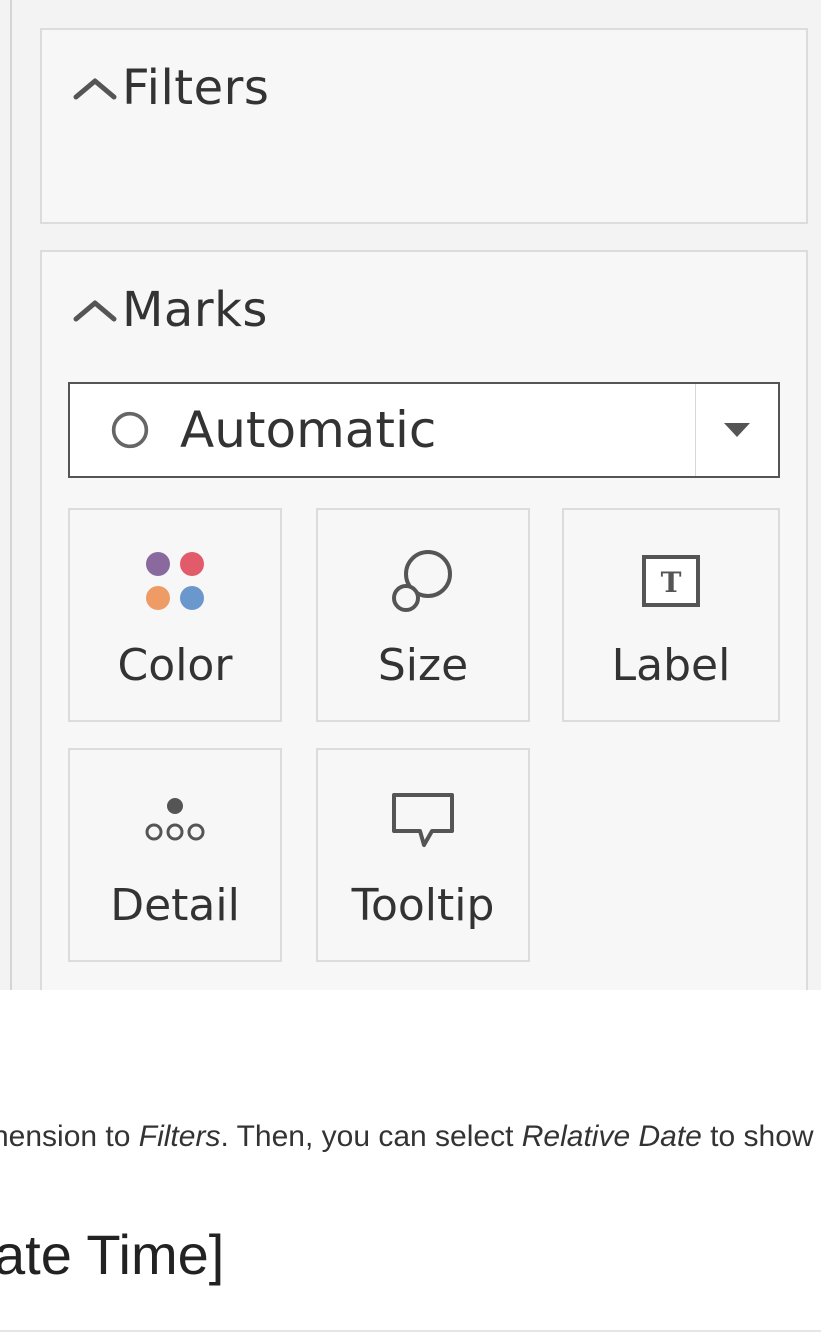 The image size is (821, 1335). Describe the element at coordinates (175, 581) in the screenshot. I see `color-dots-icon` at that location.